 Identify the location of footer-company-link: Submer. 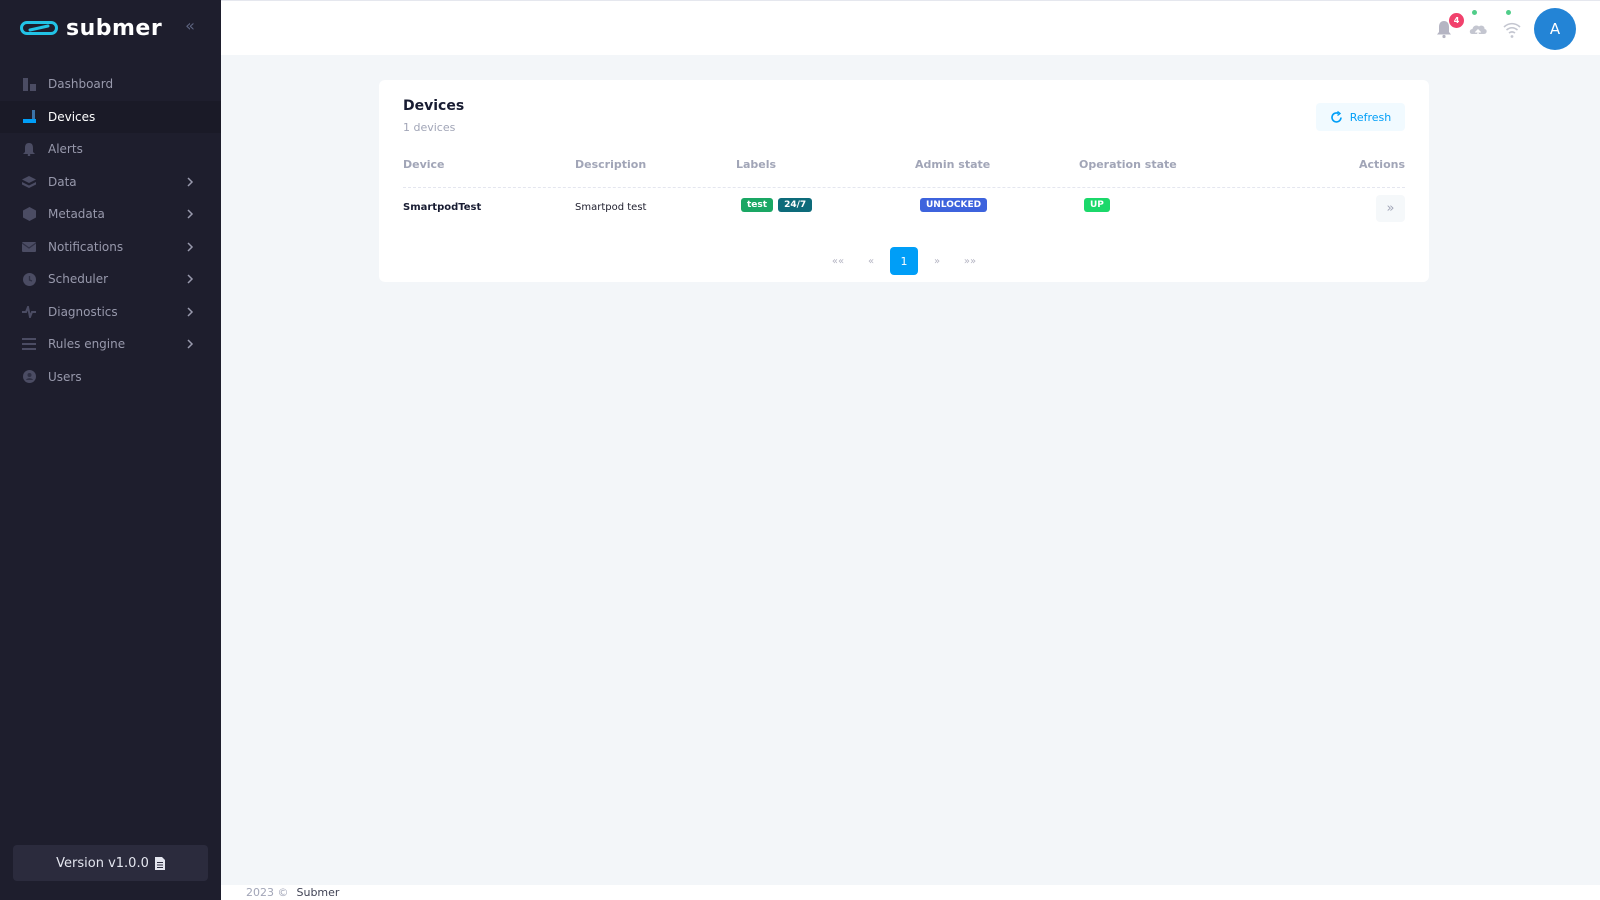
(318, 892).